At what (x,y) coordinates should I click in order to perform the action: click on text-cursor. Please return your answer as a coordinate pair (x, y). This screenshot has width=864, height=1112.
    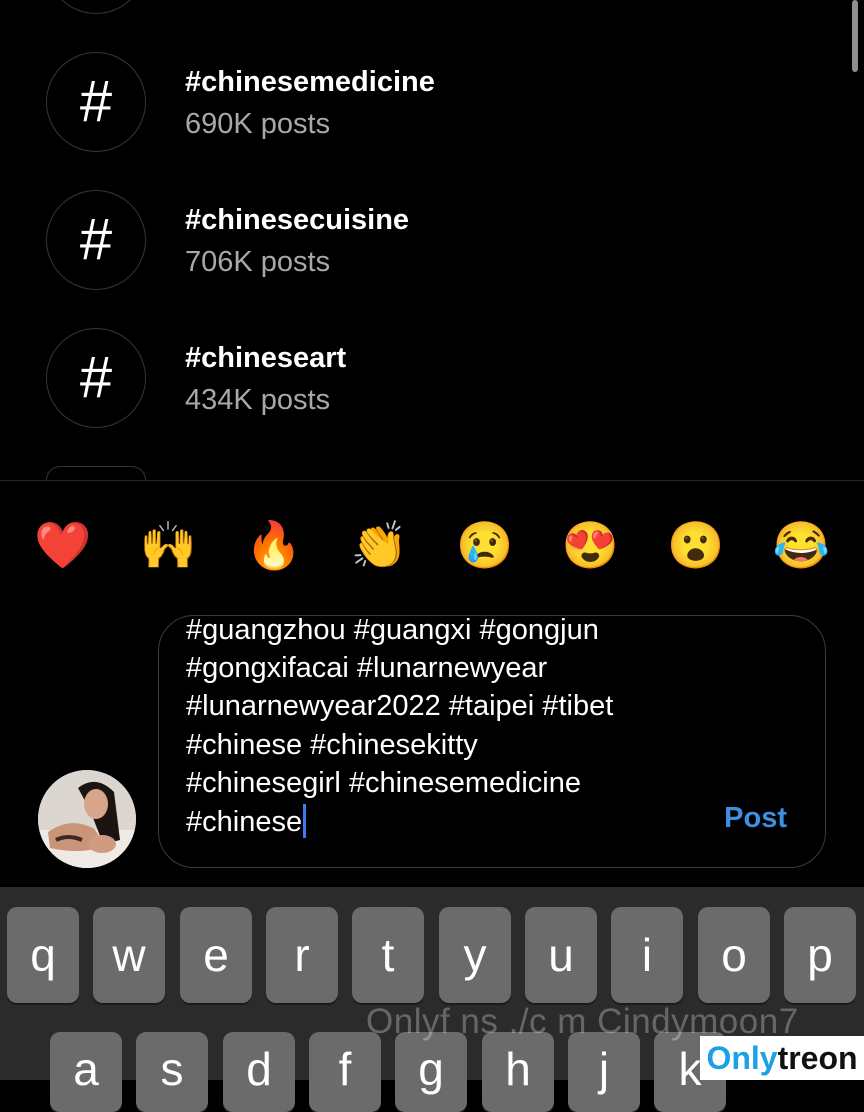
    Looking at the image, I should click on (305, 820).